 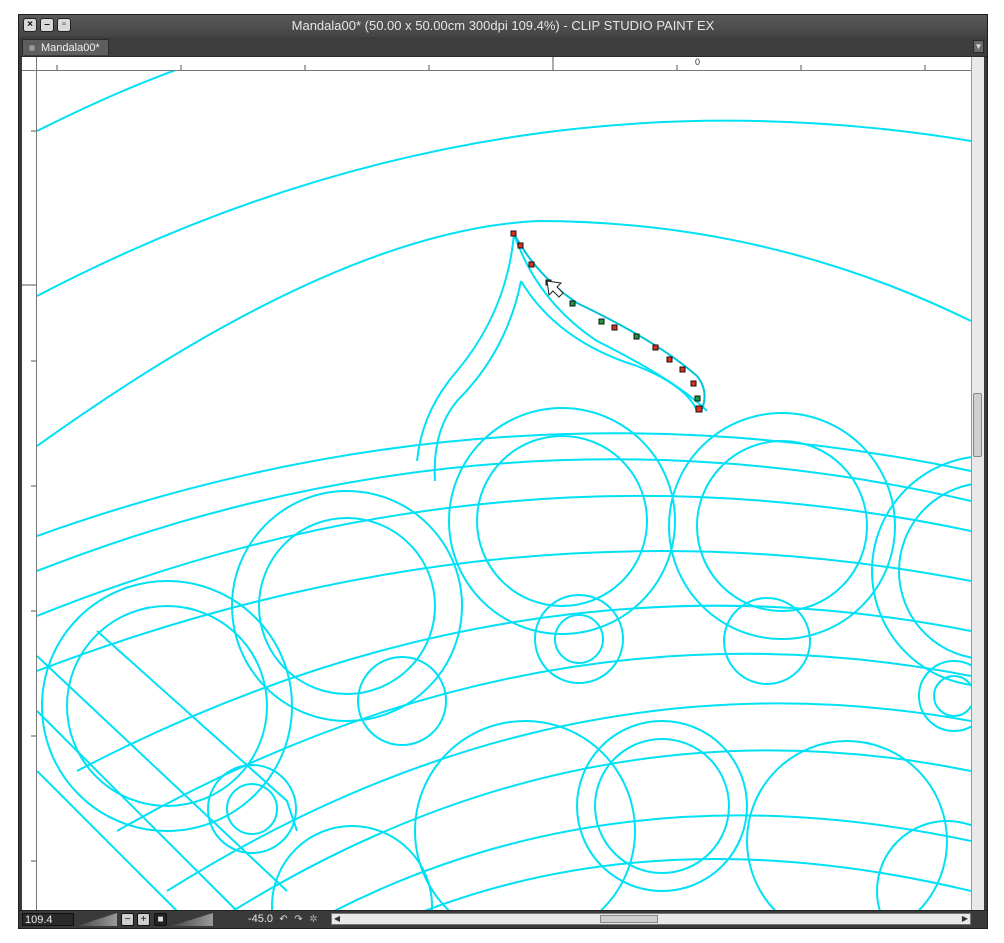 I want to click on scroll-right-icon: ▶, so click(x=965, y=919).